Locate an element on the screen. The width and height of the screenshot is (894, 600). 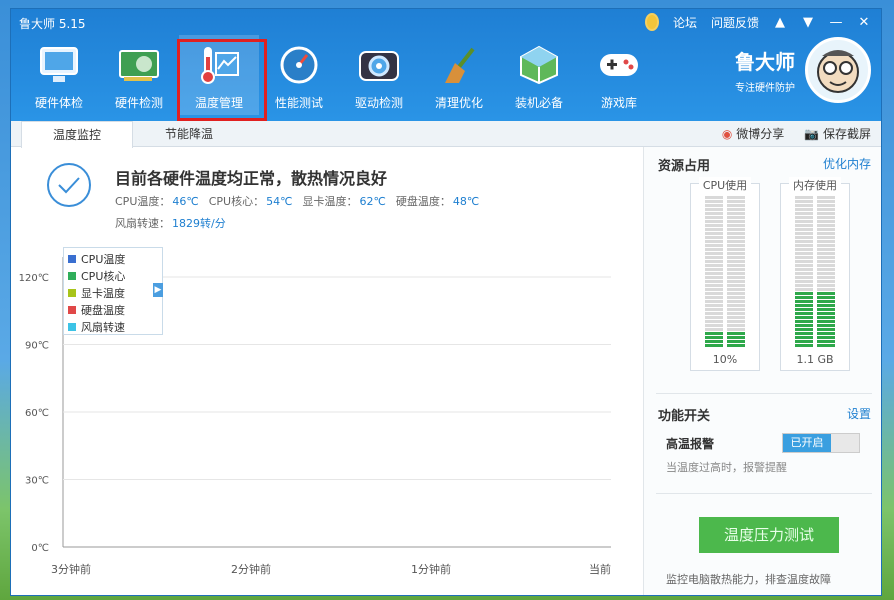
nav-install-essentials: 装机必备 is located at coordinates (539, 75).